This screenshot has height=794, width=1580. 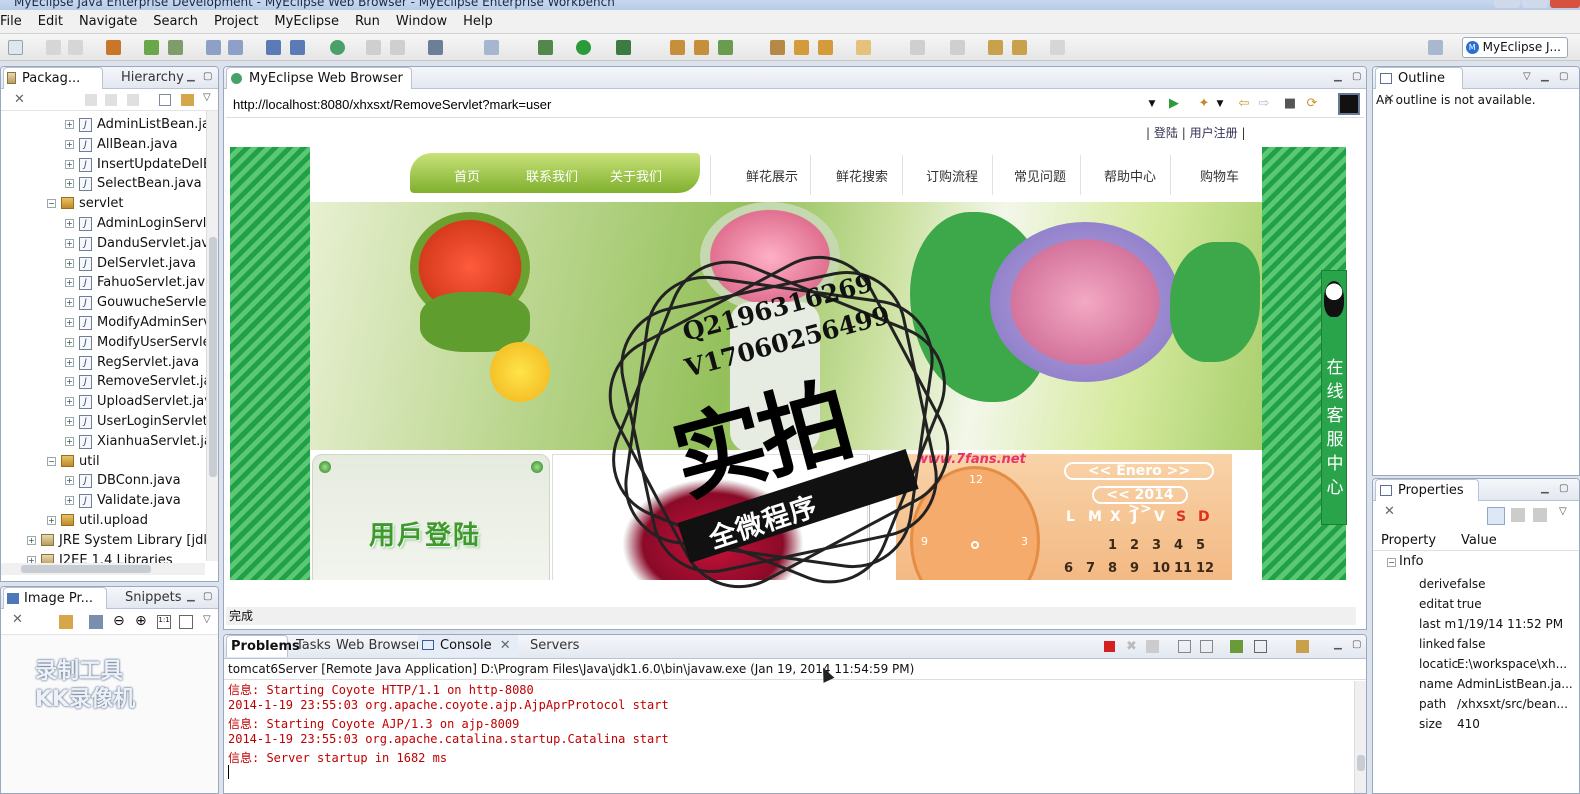 What do you see at coordinates (1139, 471) in the screenshot?
I see `calendar-month: << Enero >>` at bounding box center [1139, 471].